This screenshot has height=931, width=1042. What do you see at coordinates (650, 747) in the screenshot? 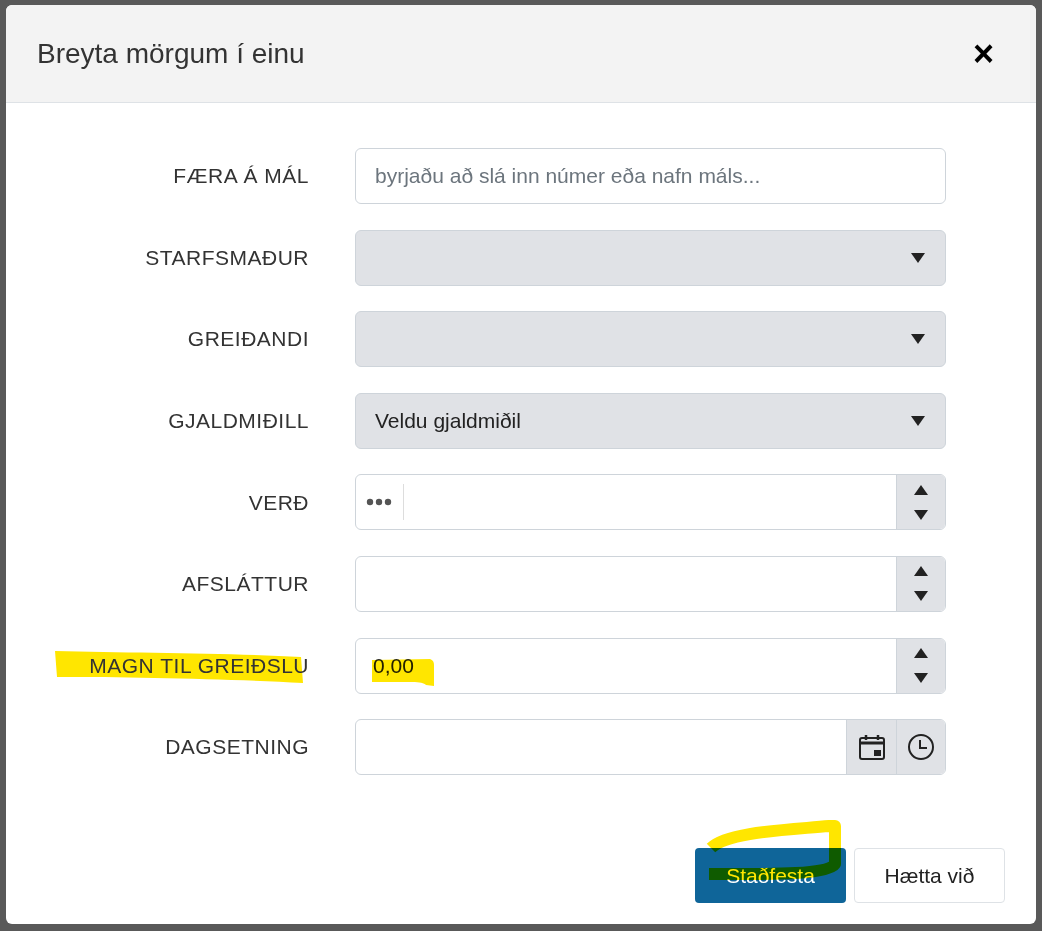
I see `date-field` at bounding box center [650, 747].